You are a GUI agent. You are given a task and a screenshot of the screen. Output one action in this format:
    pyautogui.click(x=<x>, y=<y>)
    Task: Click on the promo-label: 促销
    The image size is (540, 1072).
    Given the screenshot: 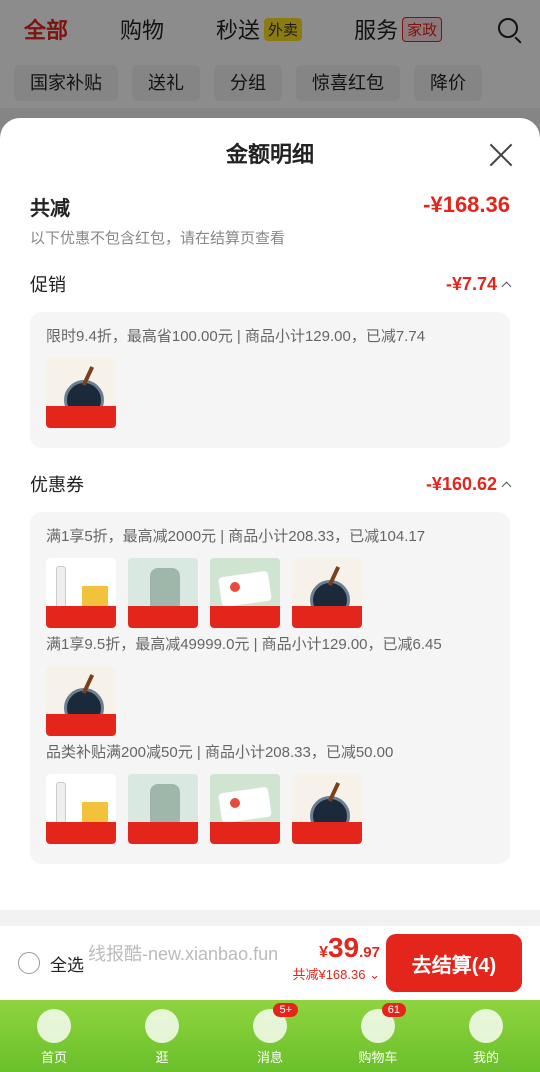 What is the action you would take?
    pyautogui.click(x=48, y=285)
    